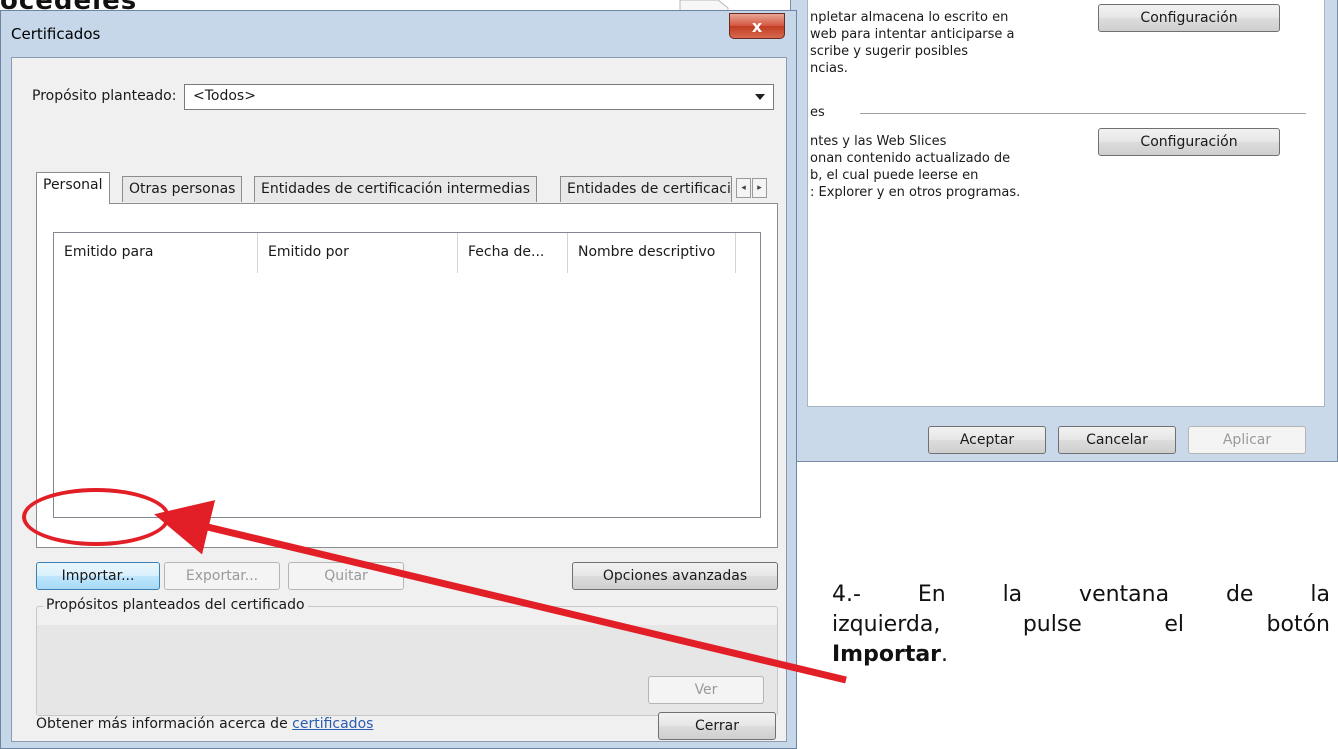  What do you see at coordinates (1239, 594) in the screenshot?
I see `instruction-word: de` at bounding box center [1239, 594].